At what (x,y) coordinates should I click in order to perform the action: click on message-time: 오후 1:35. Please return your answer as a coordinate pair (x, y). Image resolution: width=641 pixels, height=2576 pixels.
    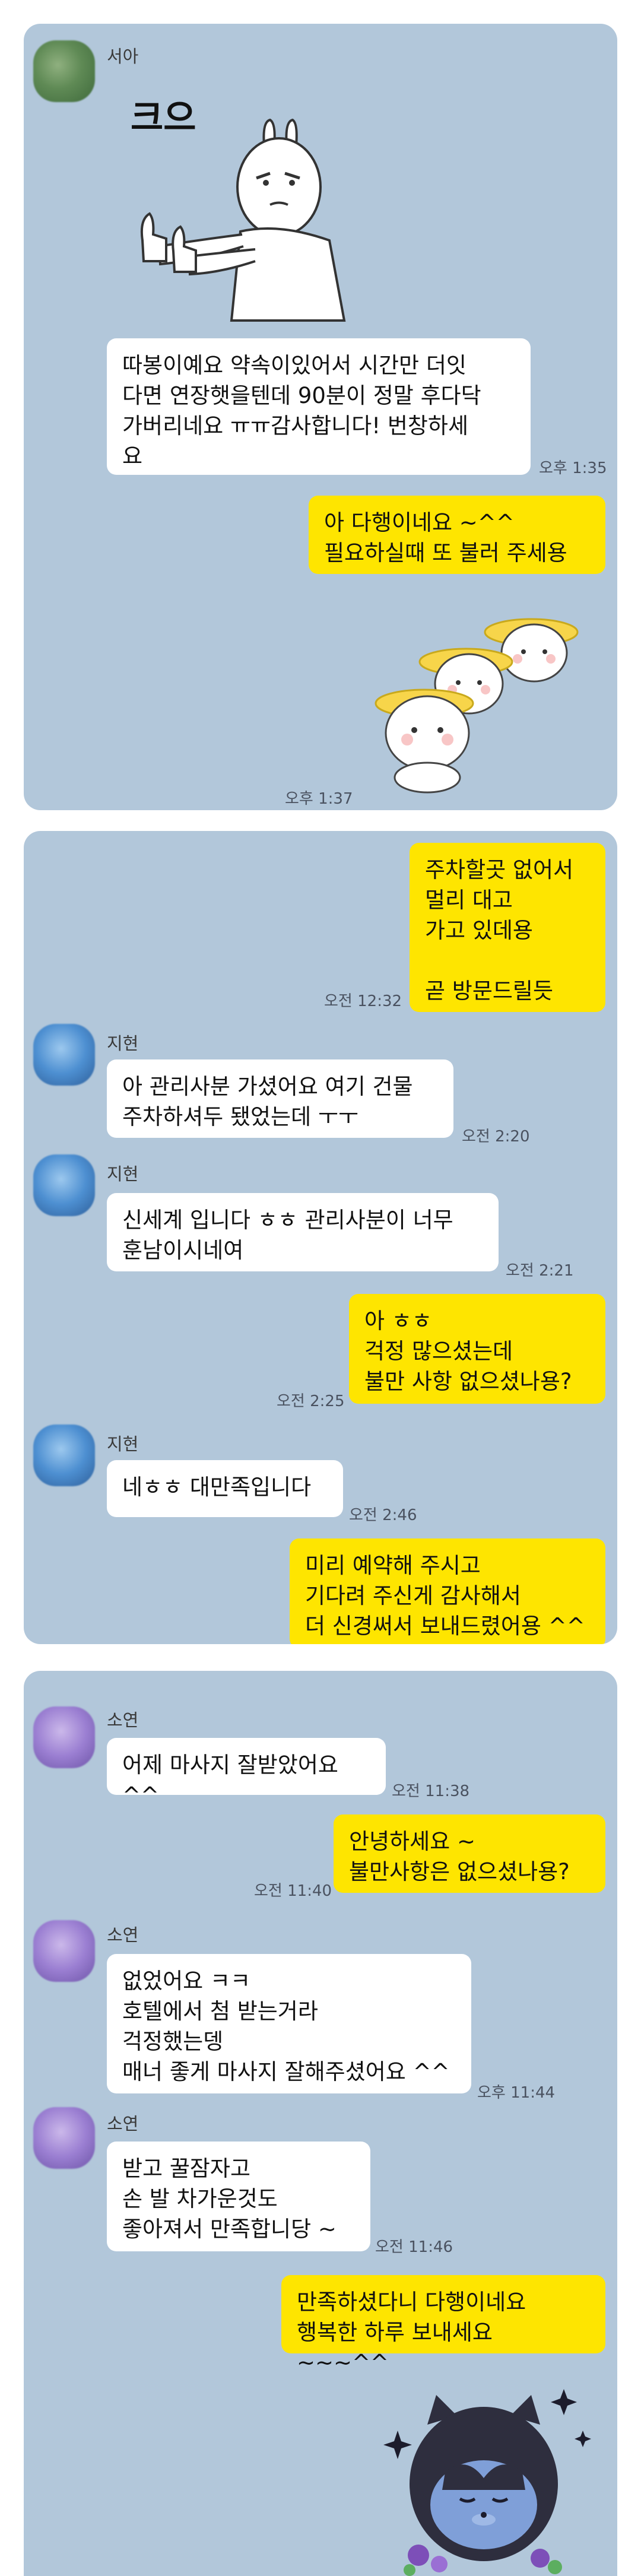
    Looking at the image, I should click on (573, 468).